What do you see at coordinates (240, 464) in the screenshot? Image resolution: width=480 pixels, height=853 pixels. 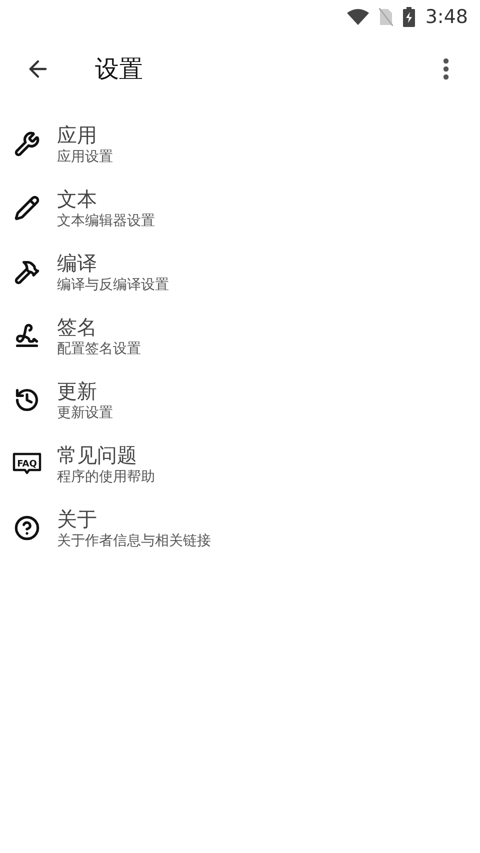 I see `settings-item: FAQ 常见问题 程序的使用帮助` at bounding box center [240, 464].